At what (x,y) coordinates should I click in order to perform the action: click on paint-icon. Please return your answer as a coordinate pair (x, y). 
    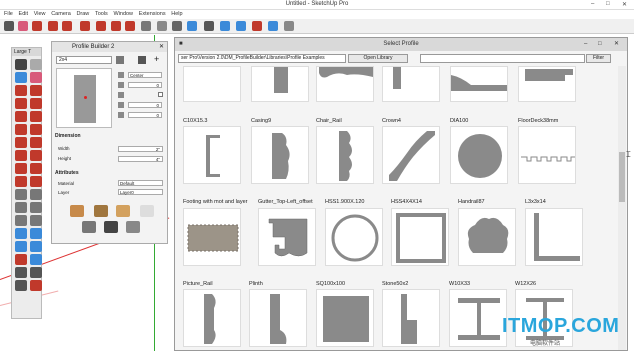
    Looking at the image, I should click on (192, 26).